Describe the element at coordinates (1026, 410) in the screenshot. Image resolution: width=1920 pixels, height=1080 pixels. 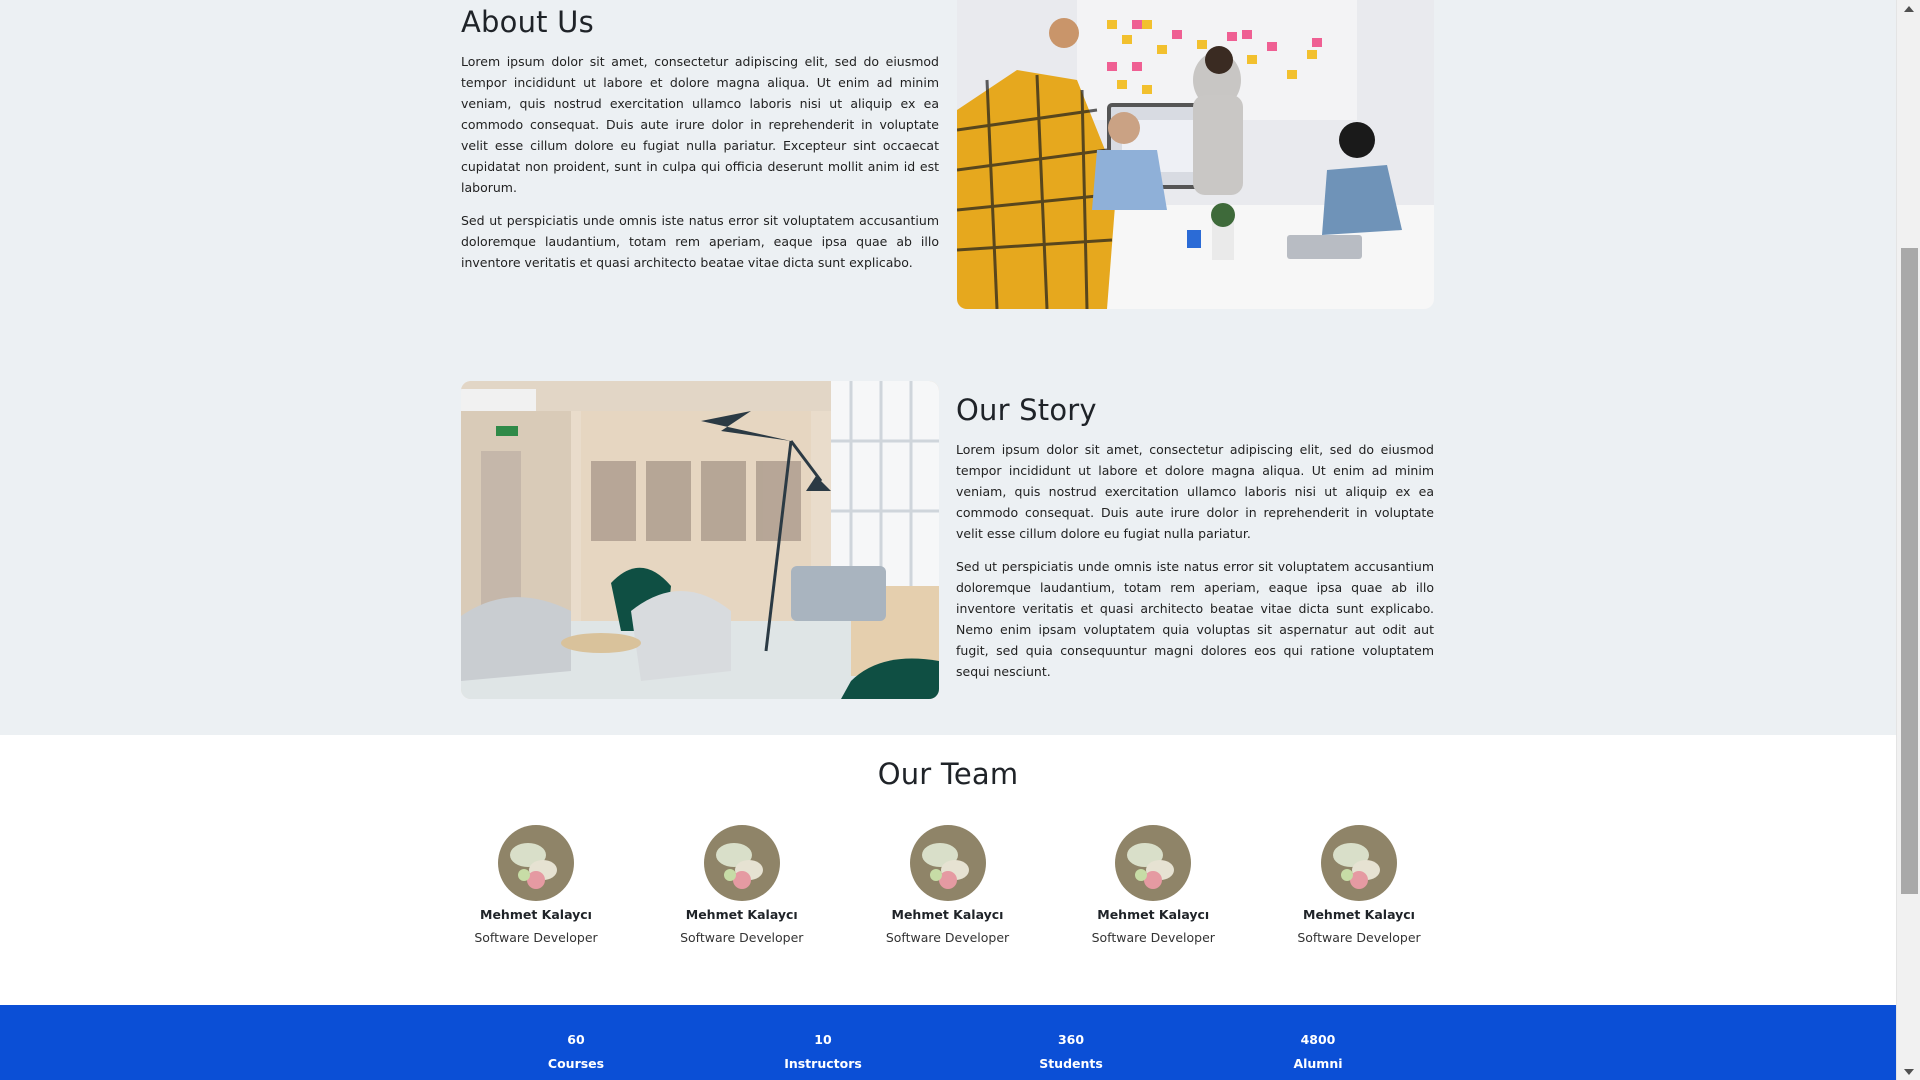
I see `story-title: Our Story` at that location.